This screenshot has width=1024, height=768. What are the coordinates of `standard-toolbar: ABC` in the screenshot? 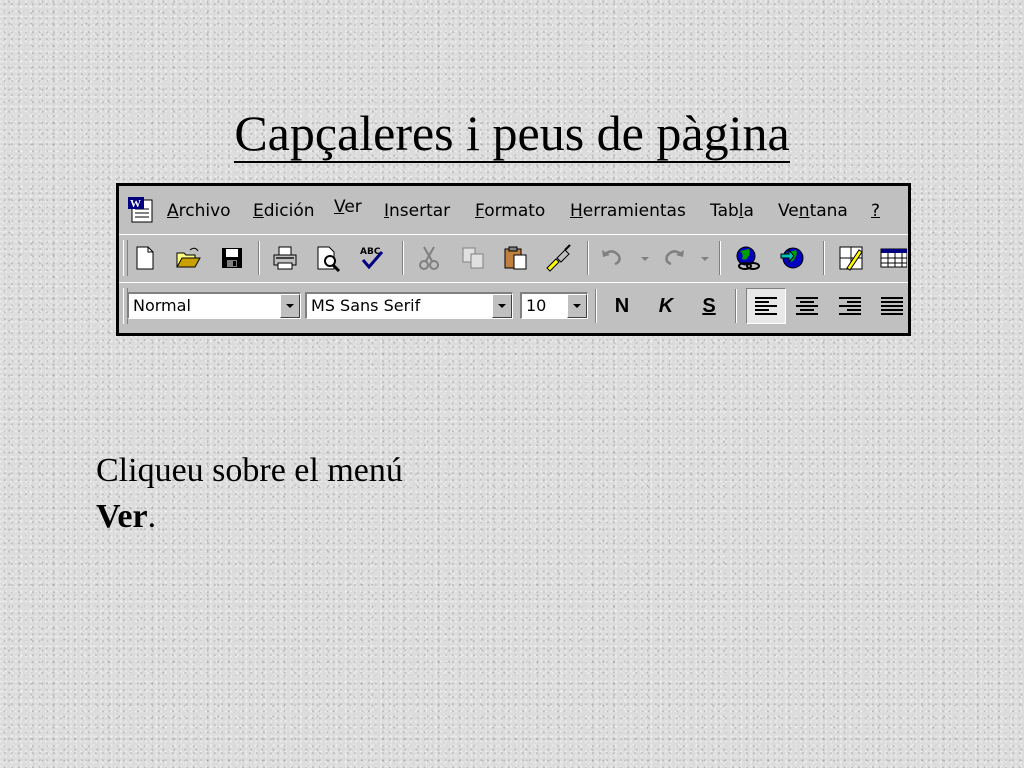 It's located at (513, 257).